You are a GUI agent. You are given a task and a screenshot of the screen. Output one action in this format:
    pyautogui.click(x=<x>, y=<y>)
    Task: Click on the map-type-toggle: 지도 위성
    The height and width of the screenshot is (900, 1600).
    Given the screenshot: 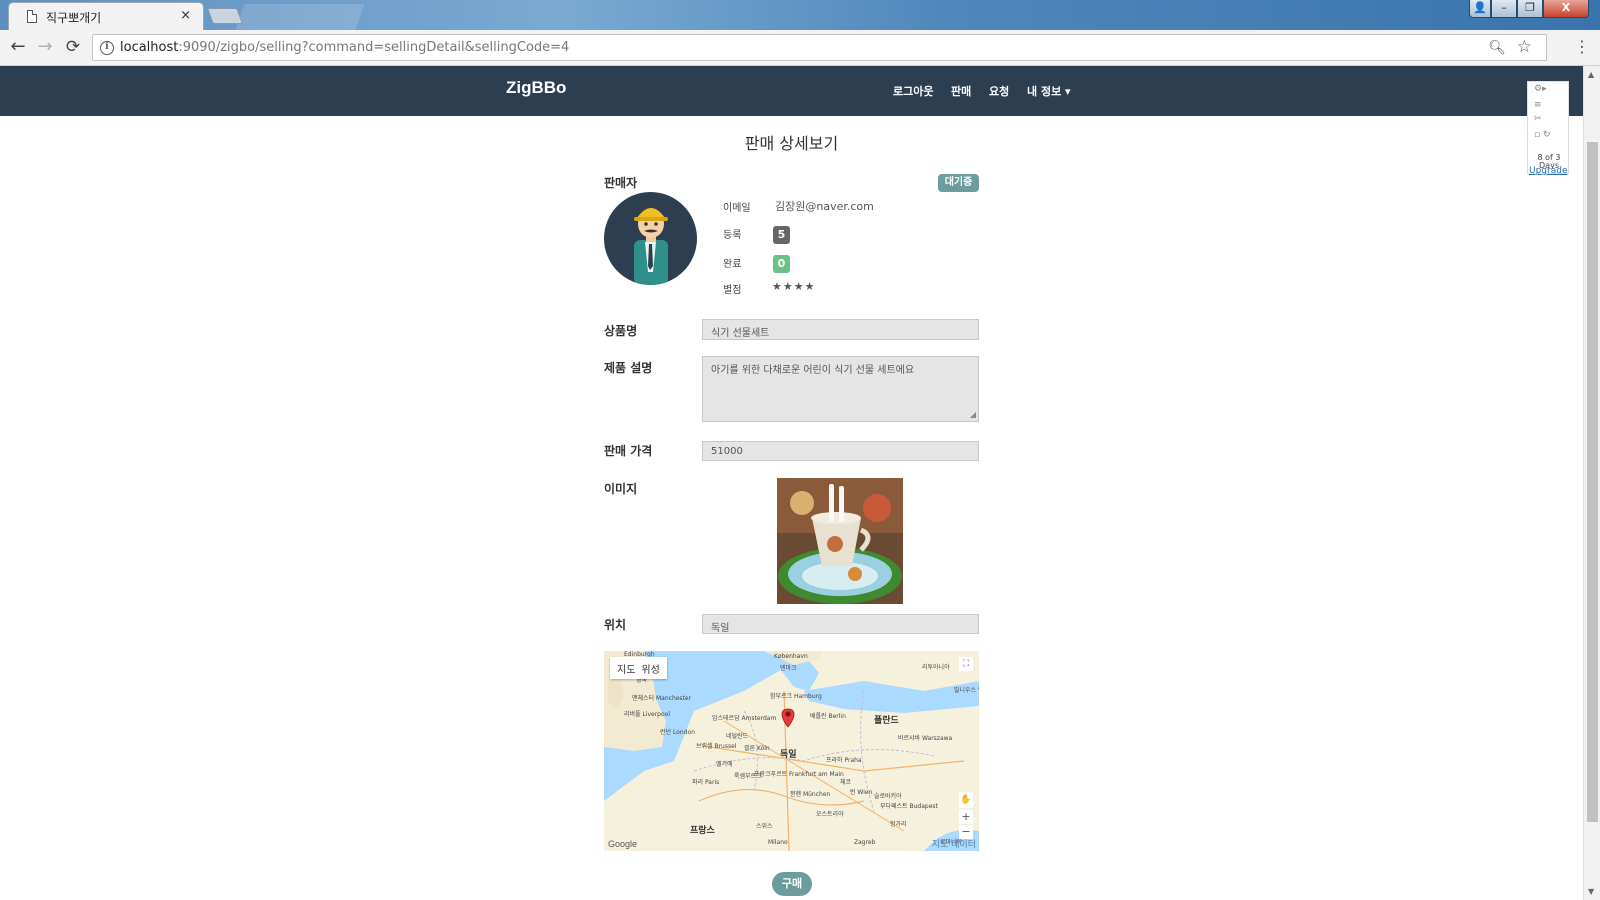 What is the action you would take?
    pyautogui.click(x=638, y=668)
    